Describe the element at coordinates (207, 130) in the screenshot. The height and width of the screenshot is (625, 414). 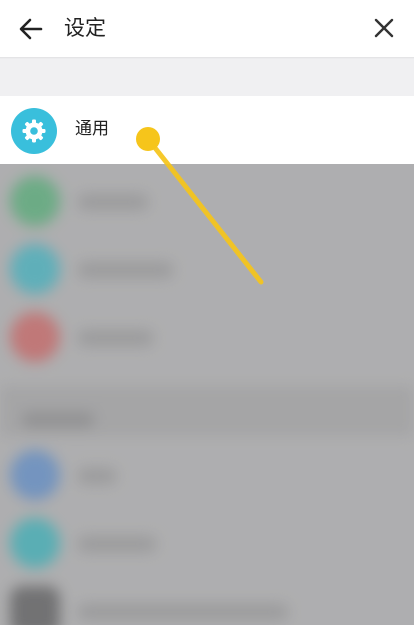
I see `settings-item-general: 通用` at that location.